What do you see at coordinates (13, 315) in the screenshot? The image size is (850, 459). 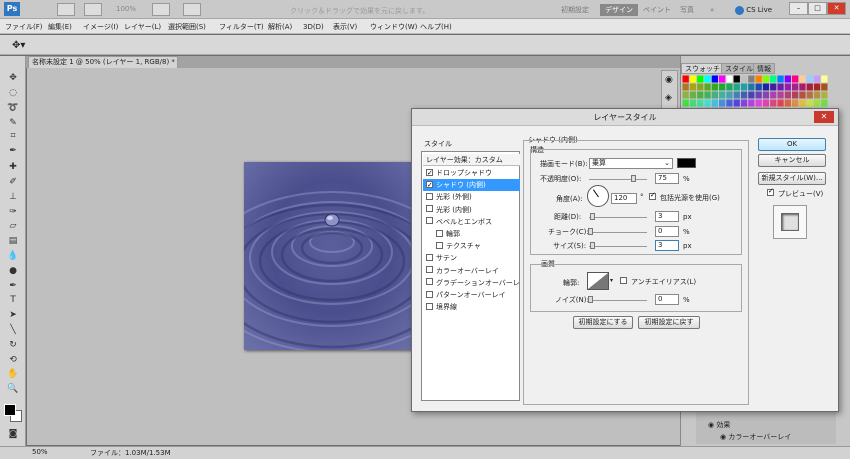 I see `path-select-icon: ➤` at bounding box center [13, 315].